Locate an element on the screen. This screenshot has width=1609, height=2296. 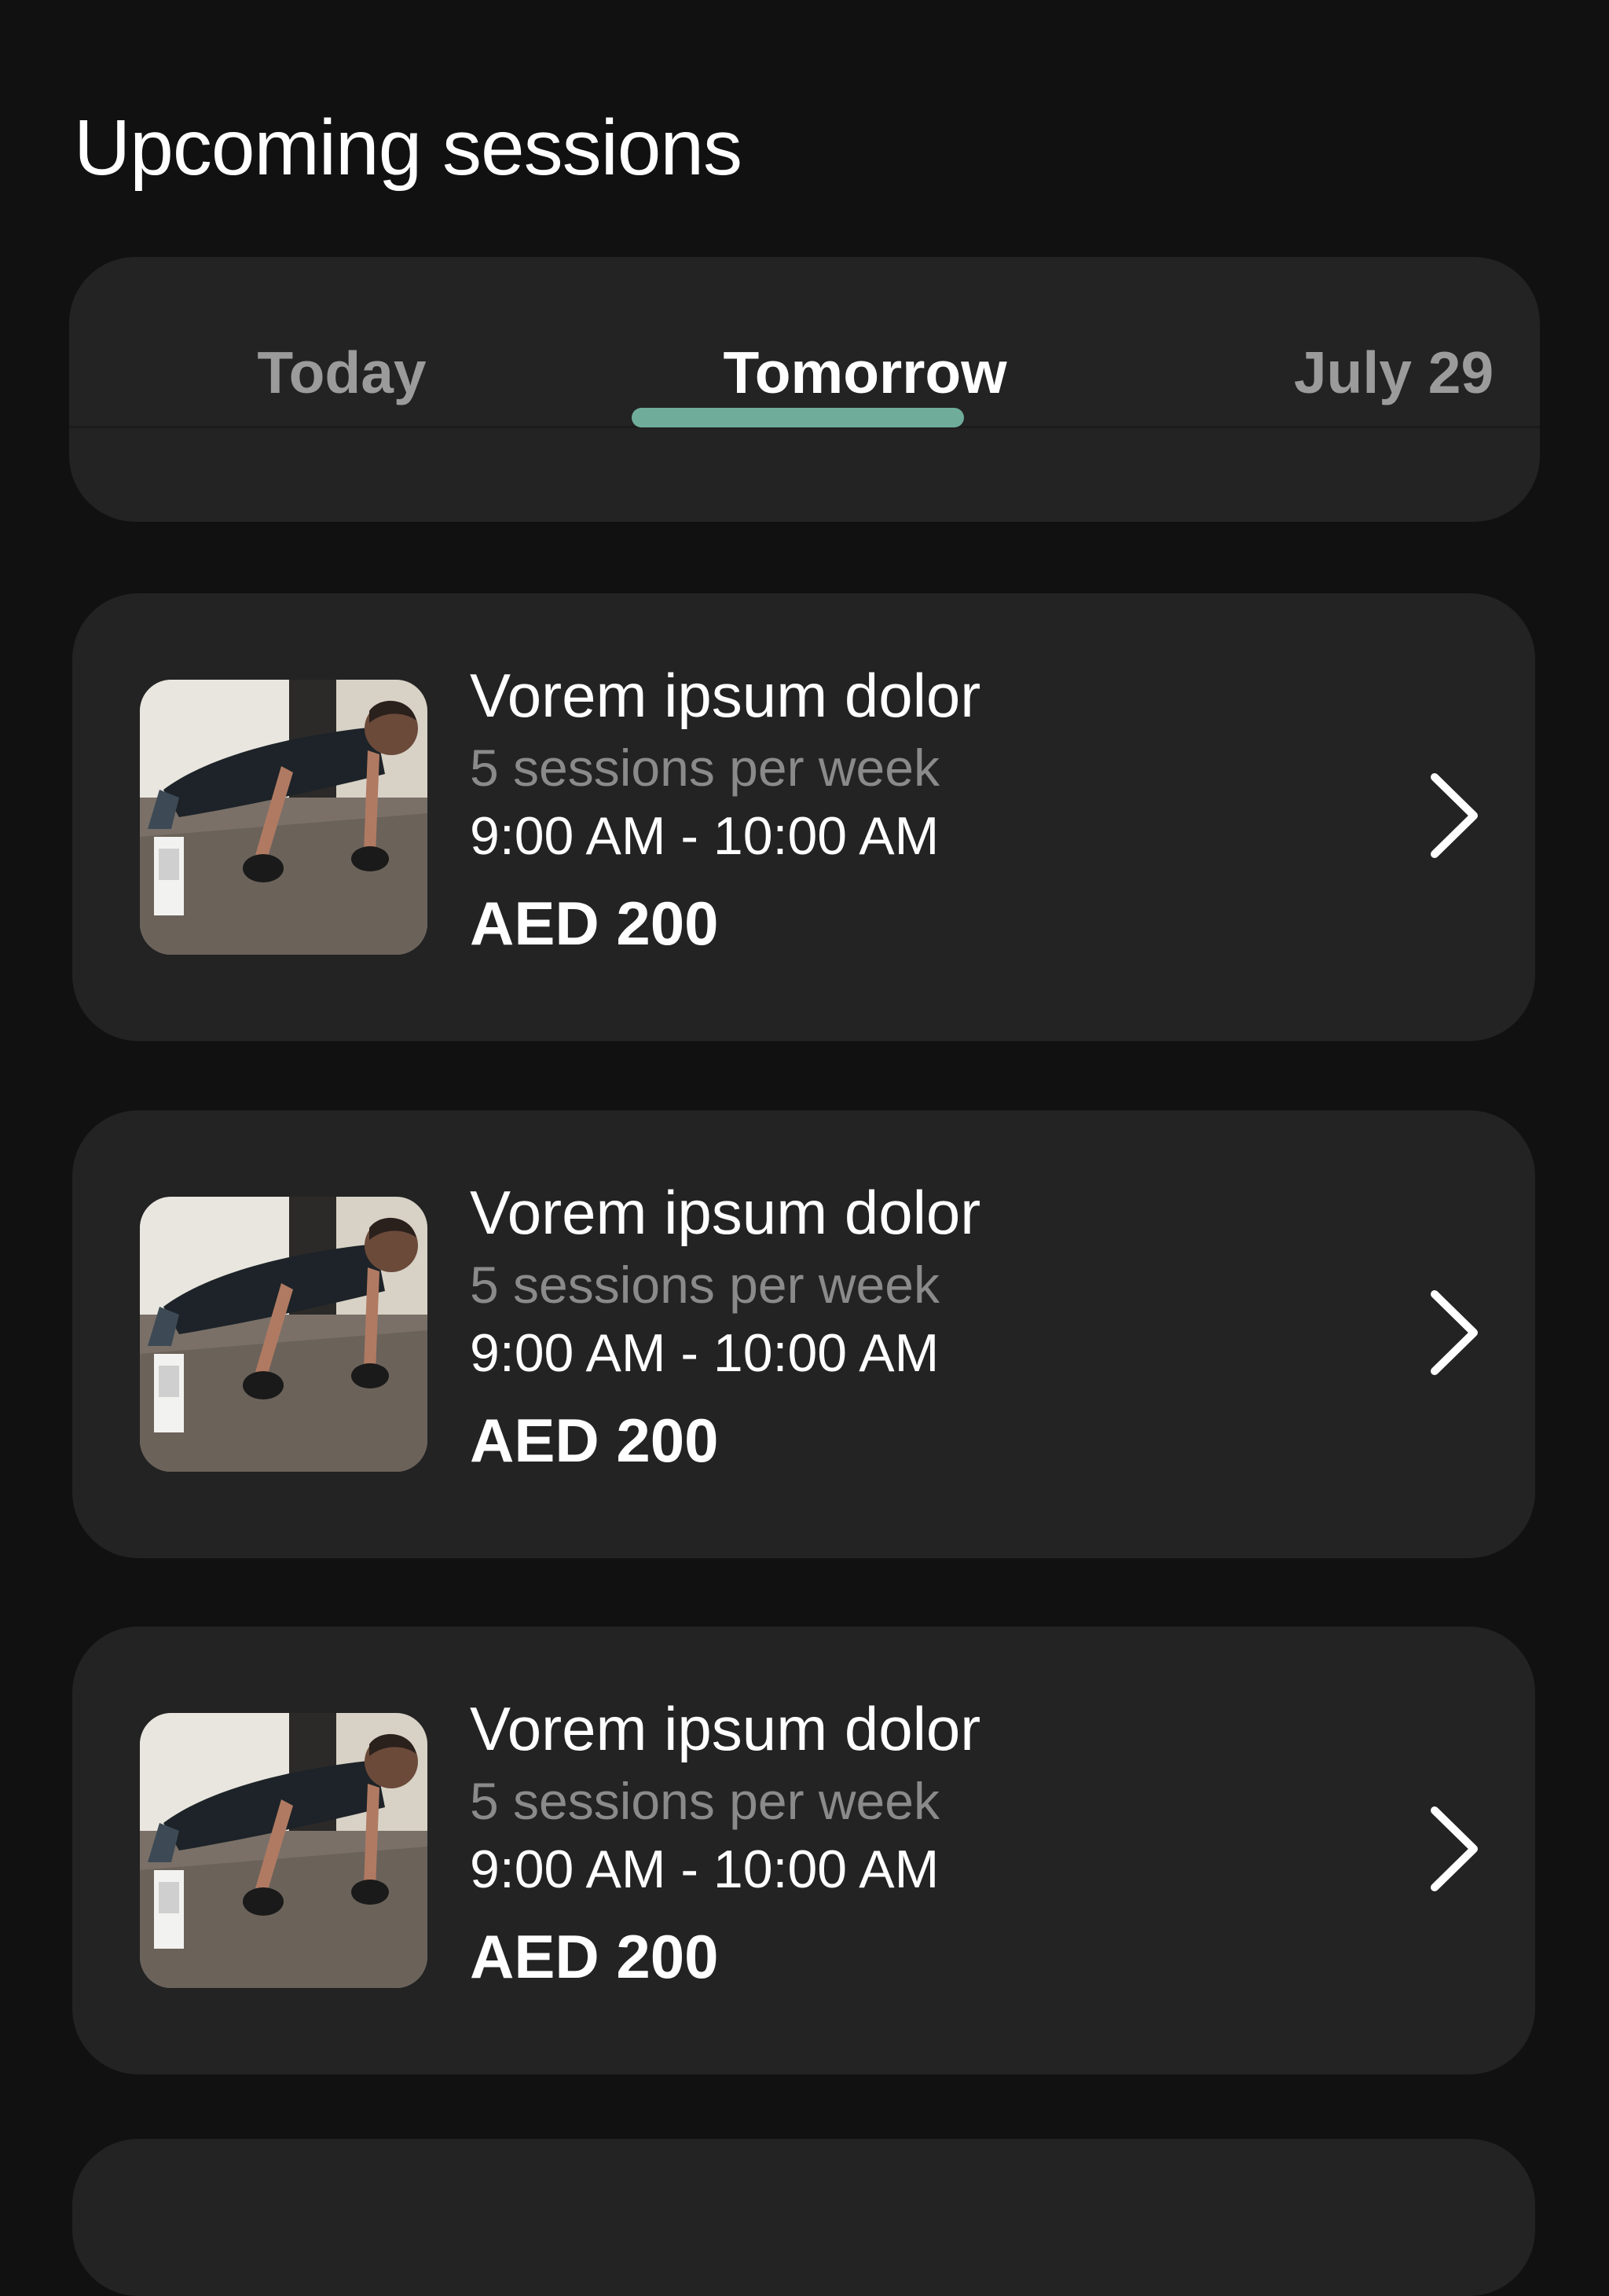
session-card-partial is located at coordinates (803, 2217).